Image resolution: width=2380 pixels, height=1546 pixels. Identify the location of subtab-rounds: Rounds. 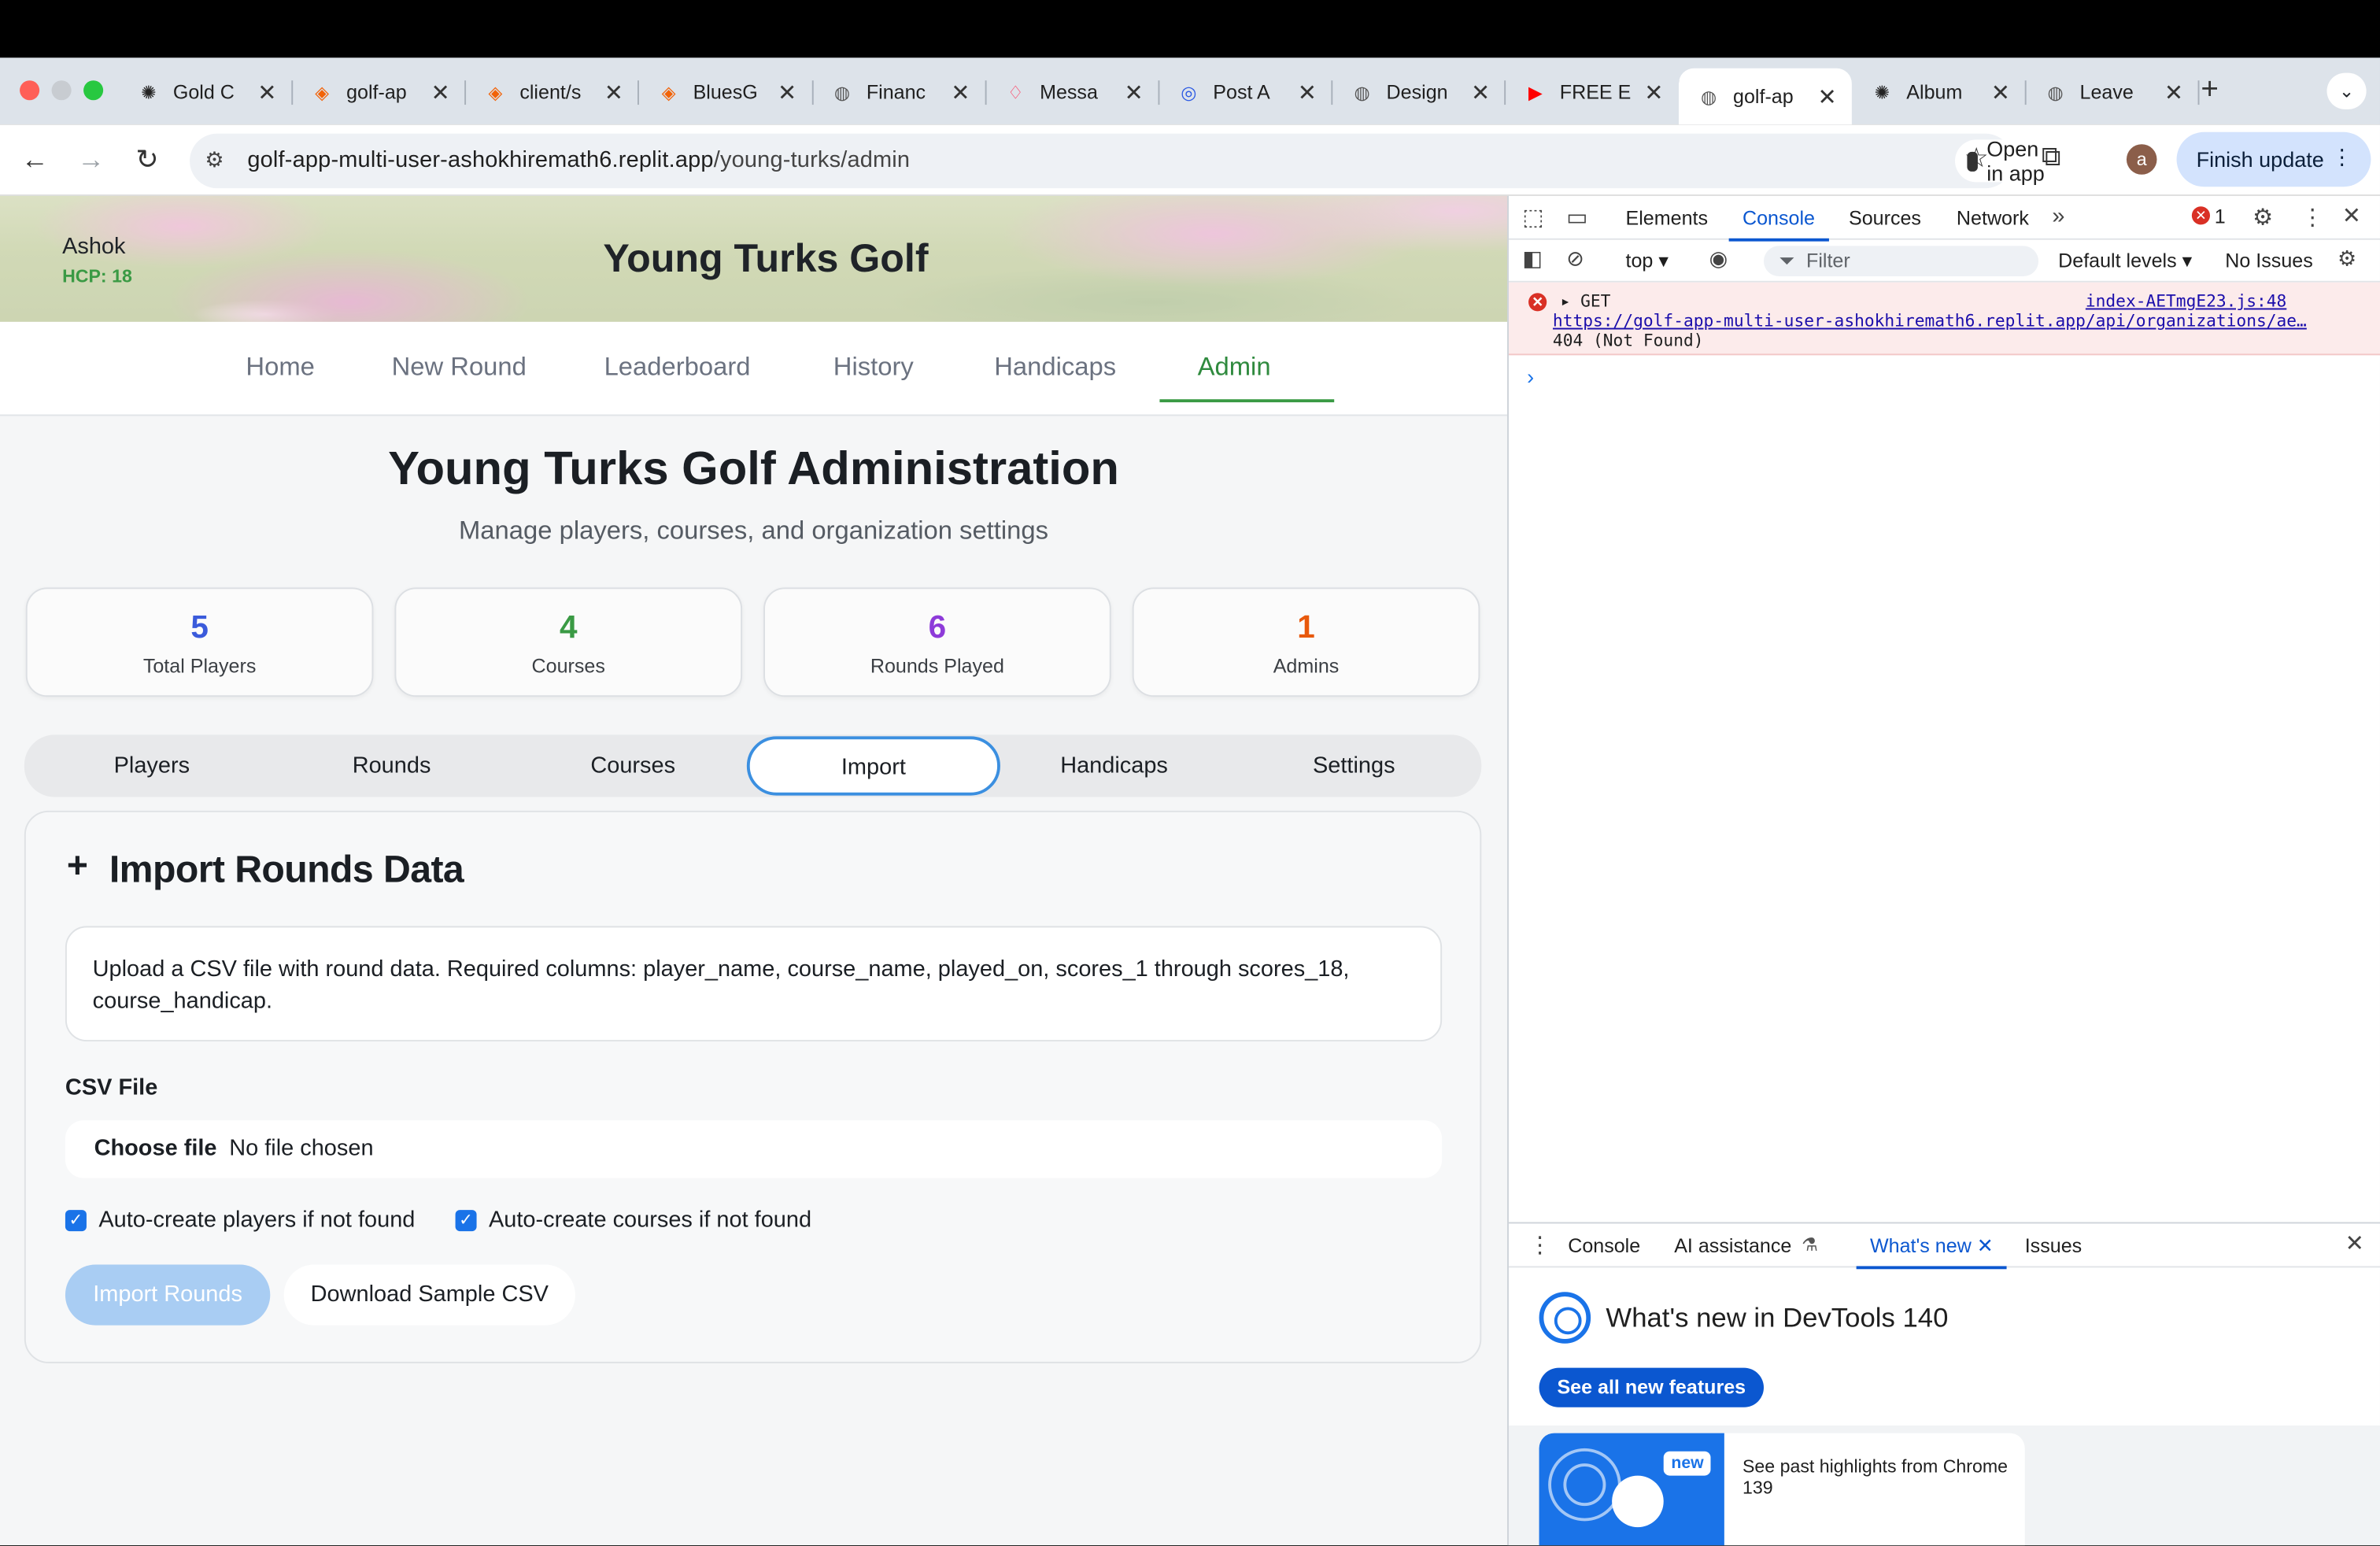
(391, 765).